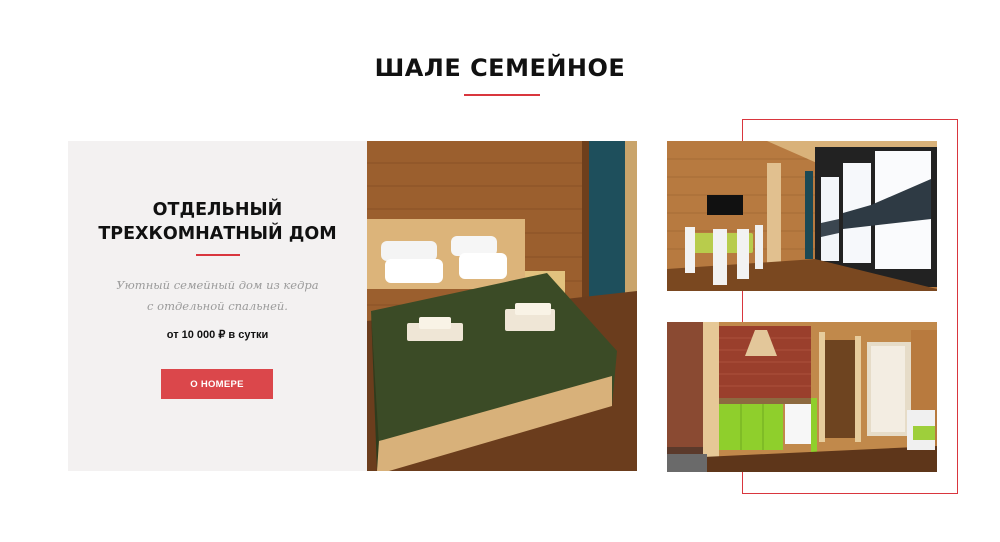 This screenshot has width=1000, height=542. What do you see at coordinates (850, 493) in the screenshot?
I see `decor-frame-bottom` at bounding box center [850, 493].